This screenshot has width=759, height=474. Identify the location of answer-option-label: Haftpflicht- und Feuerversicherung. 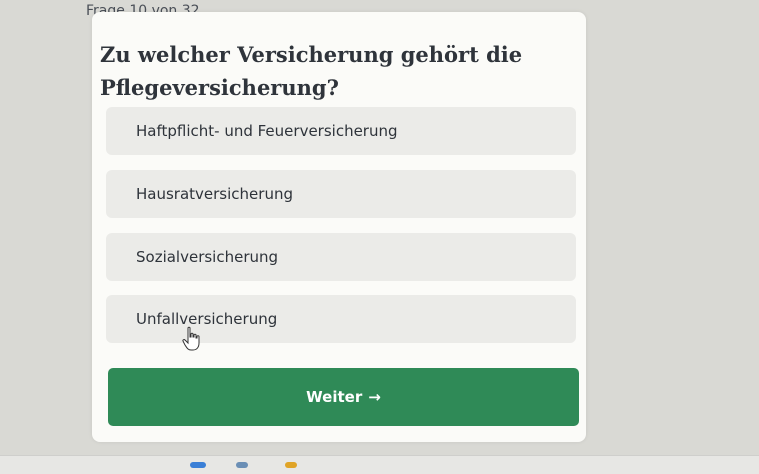
(267, 131).